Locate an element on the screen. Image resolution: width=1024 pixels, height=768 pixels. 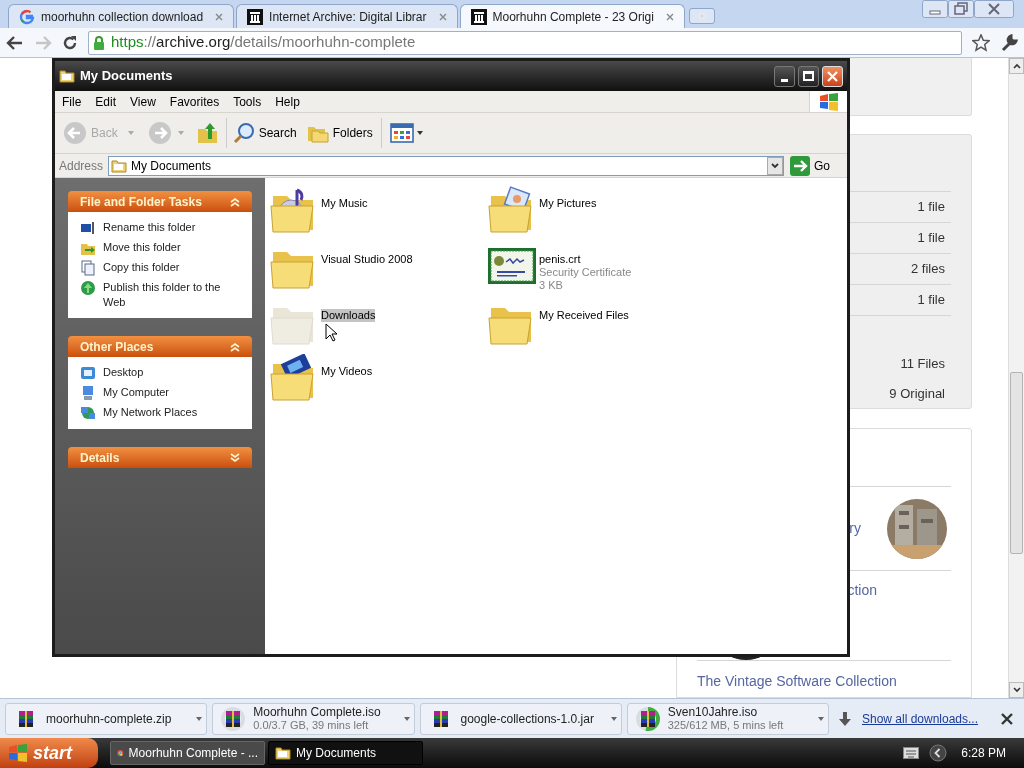
rename-icon is located at coordinates (88, 228).